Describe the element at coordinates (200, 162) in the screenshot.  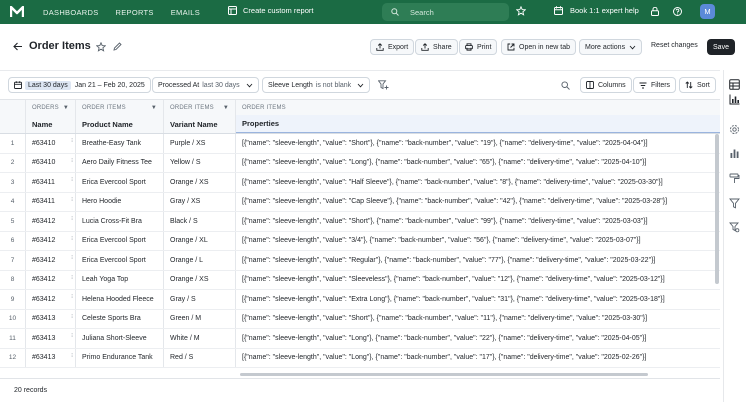
I see `cell-variant-name: Yellow / S` at that location.